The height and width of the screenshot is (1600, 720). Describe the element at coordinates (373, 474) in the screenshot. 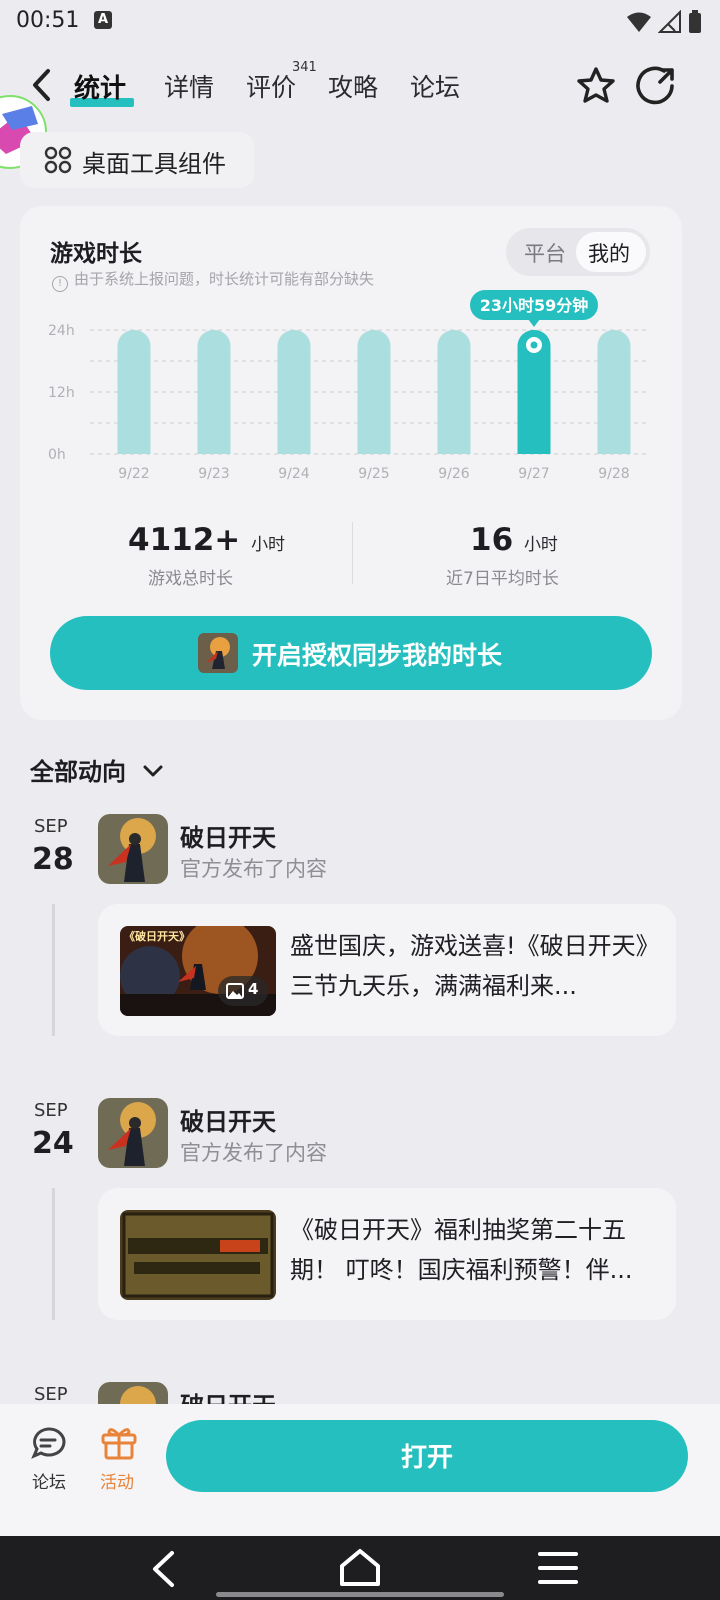

I see `chart-xtick-label: 9/25` at that location.